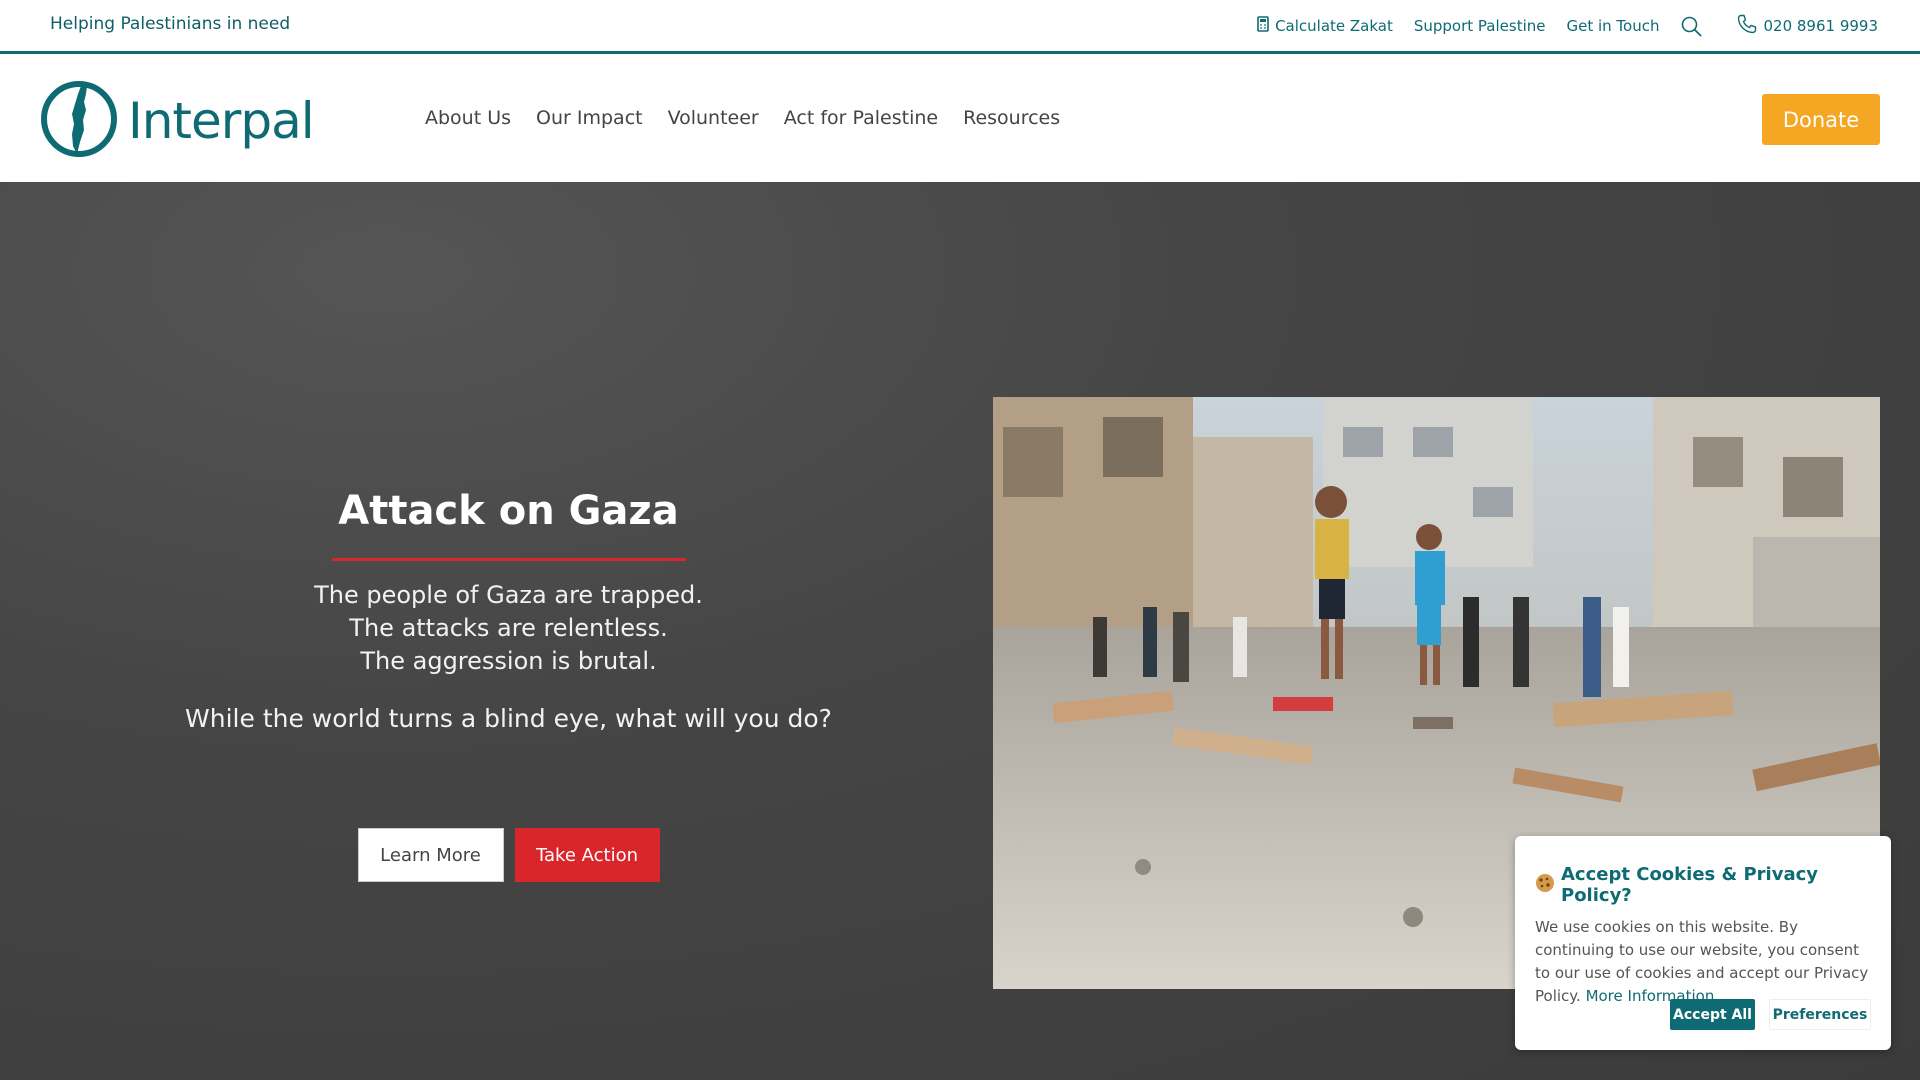 Image resolution: width=1920 pixels, height=1080 pixels. Describe the element at coordinates (1821, 119) in the screenshot. I see `donate-button: Donate` at that location.